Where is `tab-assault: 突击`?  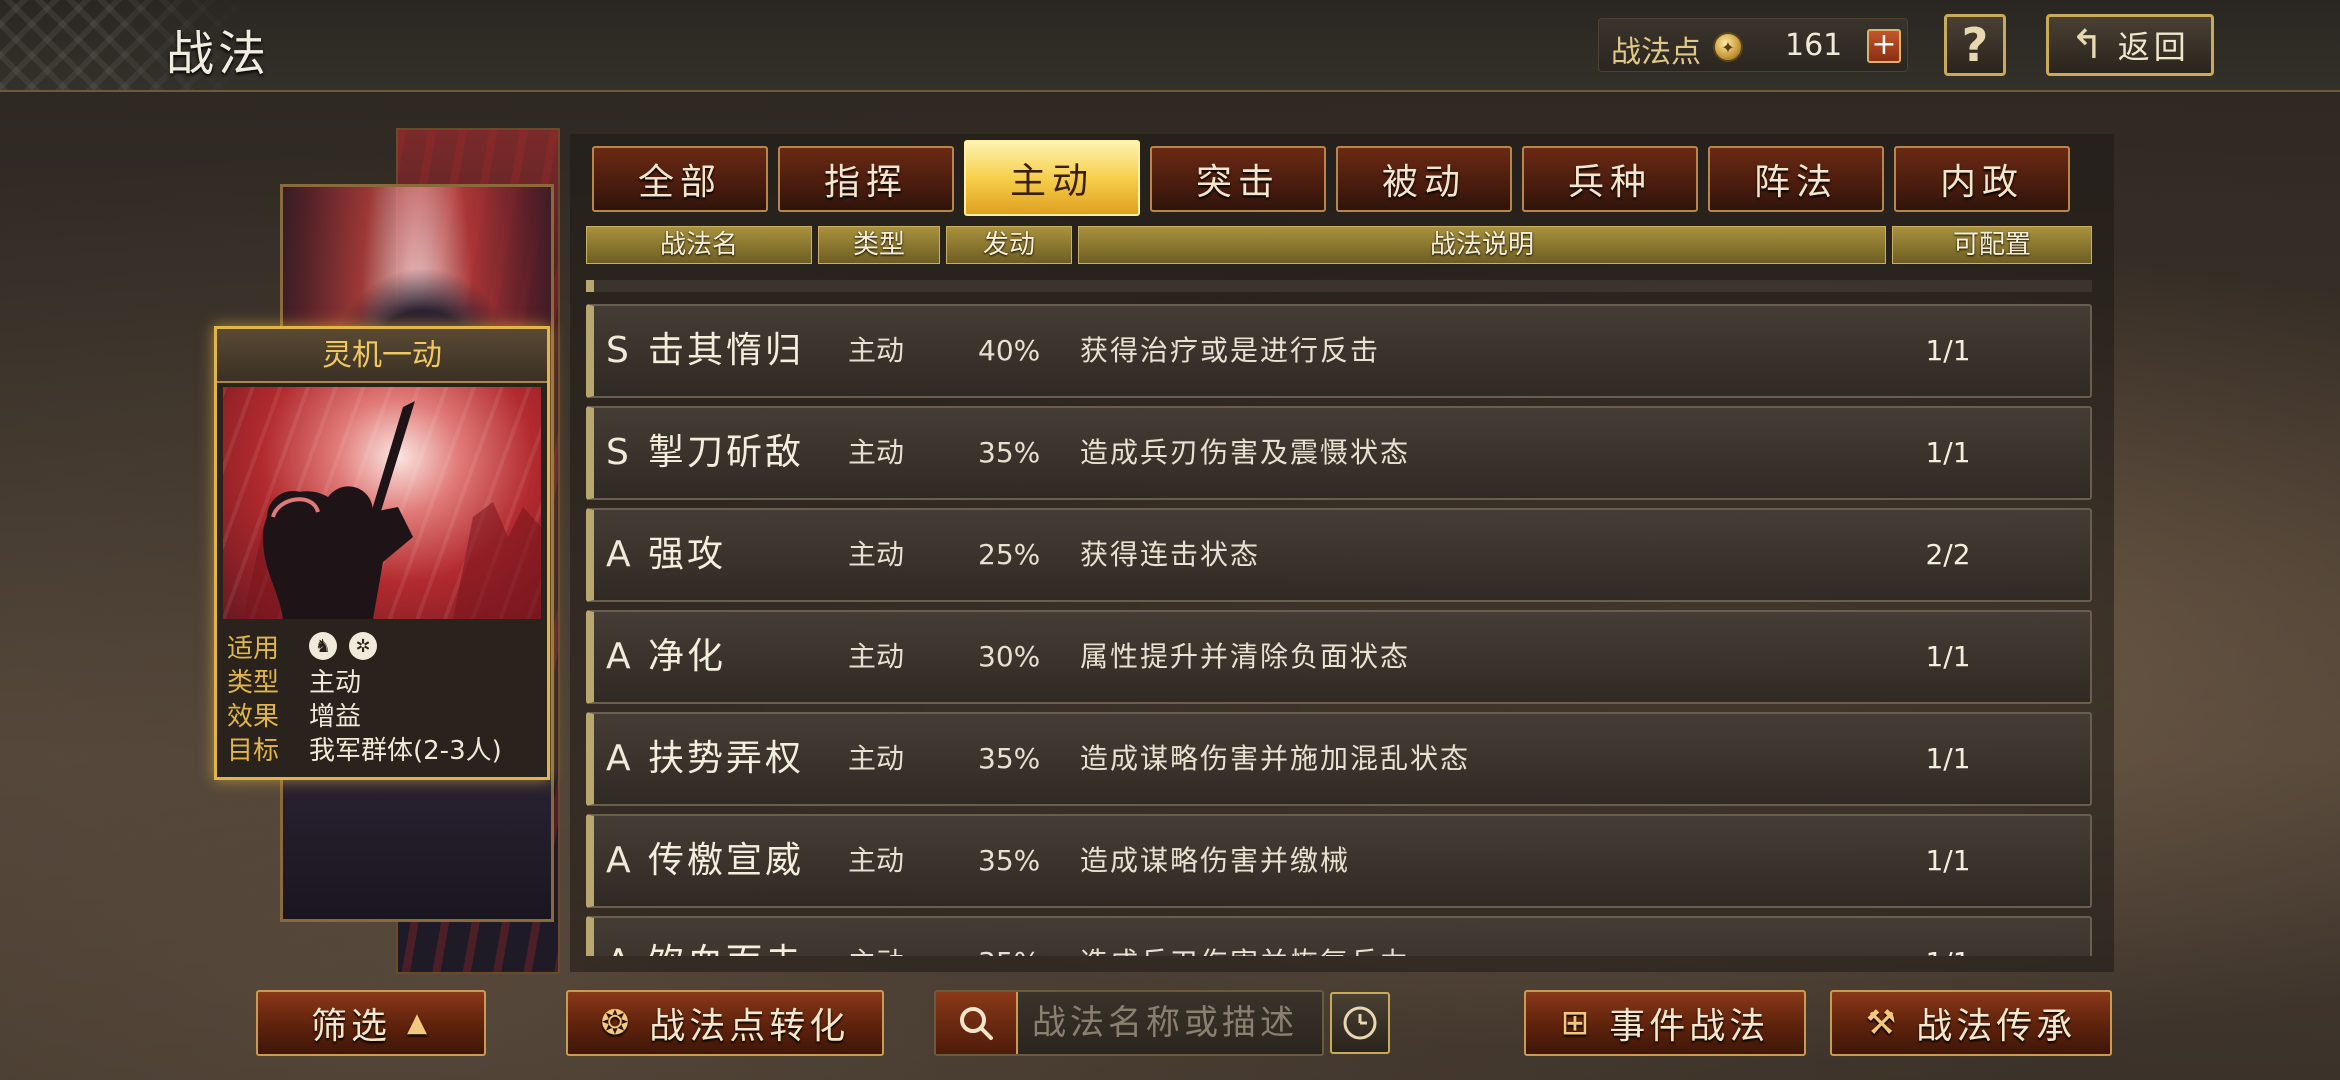 tab-assault: 突击 is located at coordinates (1238, 179).